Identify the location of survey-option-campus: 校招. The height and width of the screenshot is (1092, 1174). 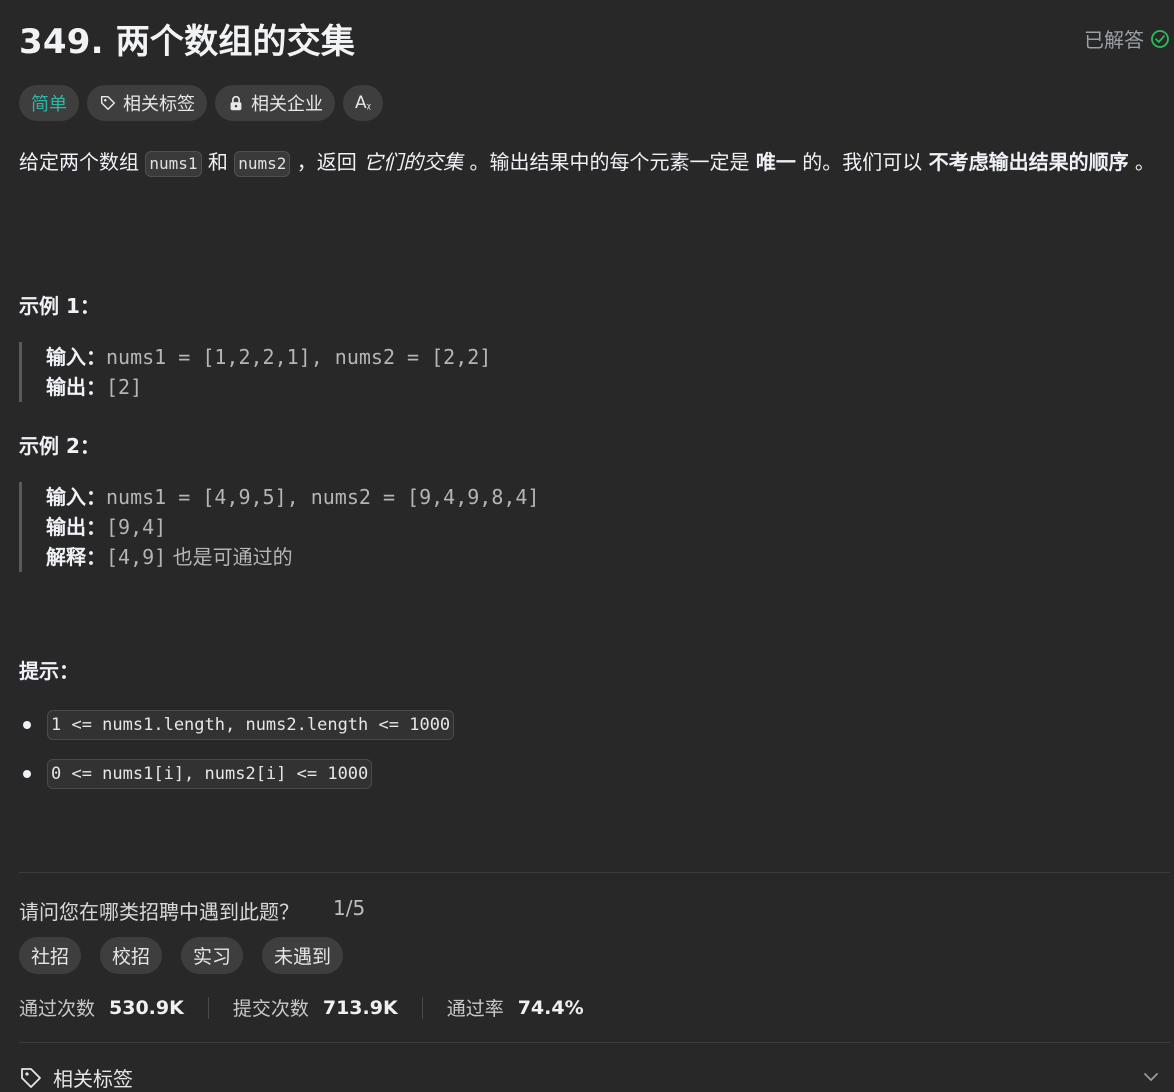
(131, 955).